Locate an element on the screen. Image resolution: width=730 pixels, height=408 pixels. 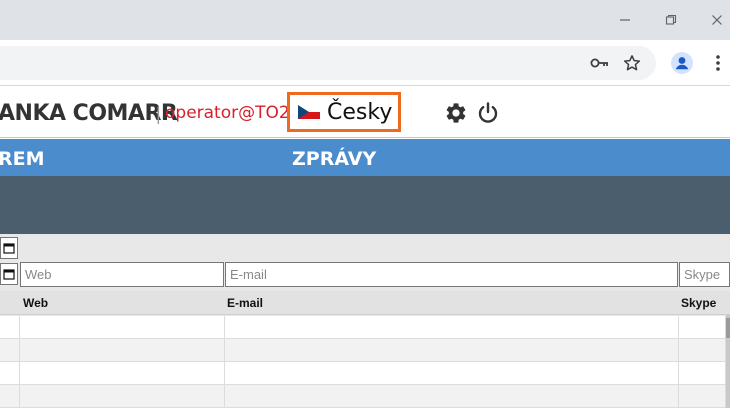
column-header-skype: Skype is located at coordinates (698, 303).